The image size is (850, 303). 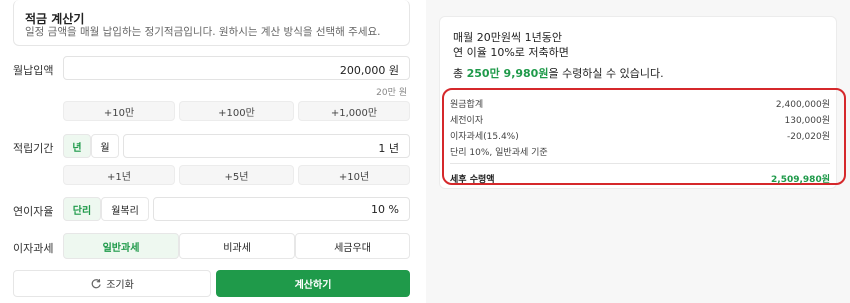 What do you see at coordinates (33, 211) in the screenshot?
I see `rate-label: 연이자율` at bounding box center [33, 211].